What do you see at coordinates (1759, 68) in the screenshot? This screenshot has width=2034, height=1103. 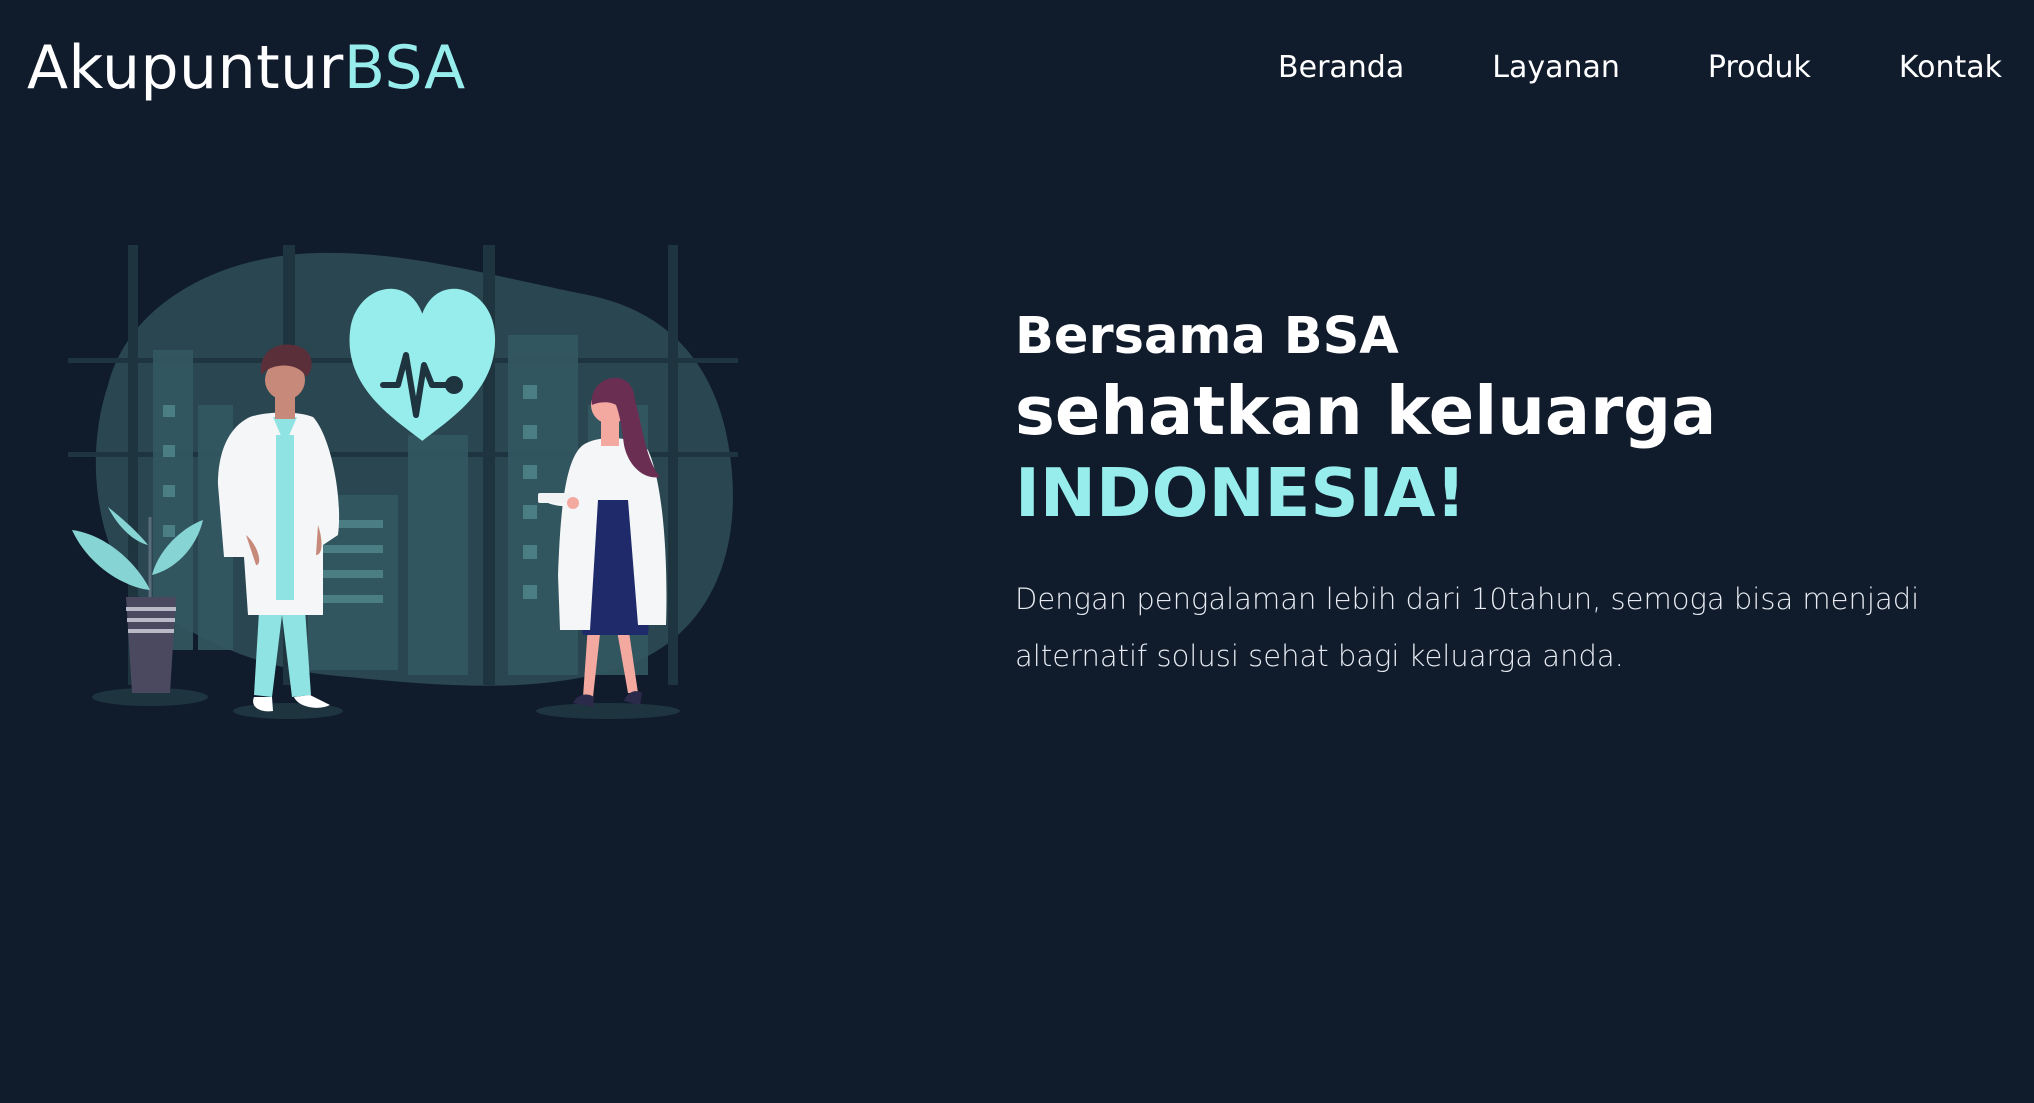 I see `nav-link-produk: Produk` at bounding box center [1759, 68].